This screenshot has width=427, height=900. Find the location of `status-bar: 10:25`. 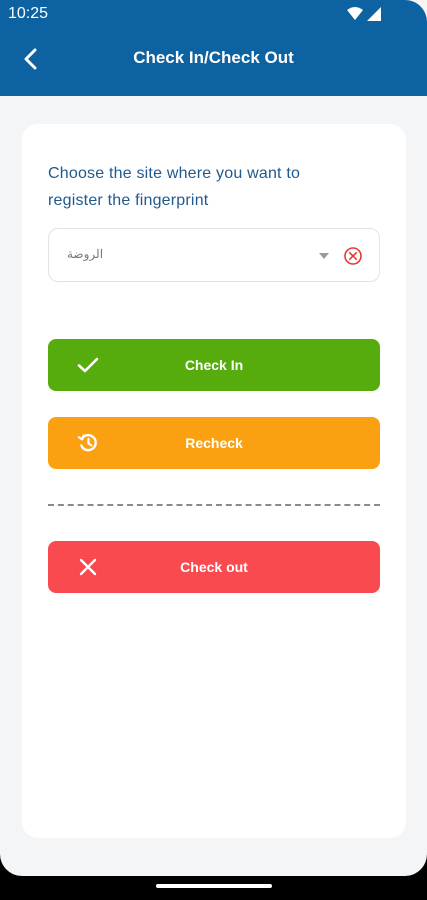

status-bar: 10:25 is located at coordinates (213, 15).